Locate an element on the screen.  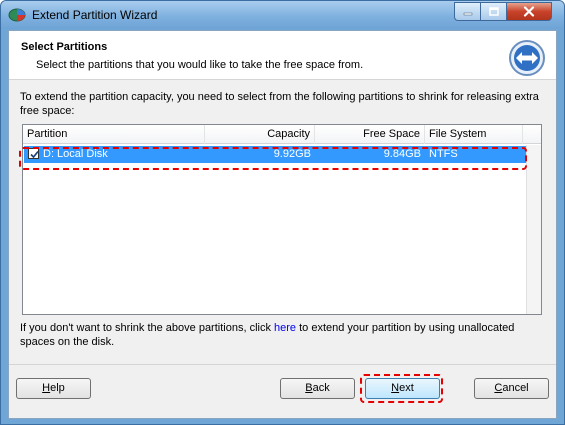
close-button is located at coordinates (529, 11).